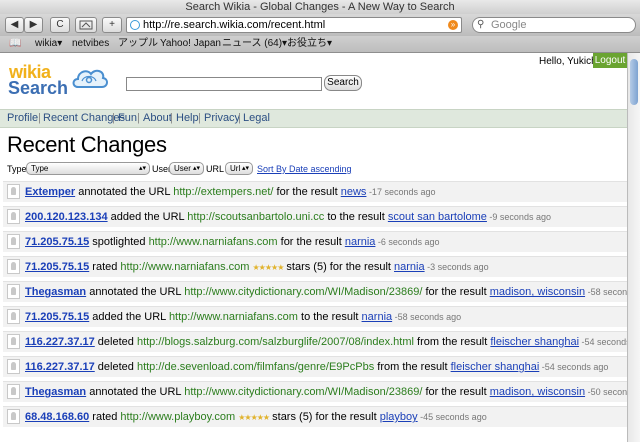  What do you see at coordinates (157, 118) in the screenshot?
I see `nav-about: About` at bounding box center [157, 118].